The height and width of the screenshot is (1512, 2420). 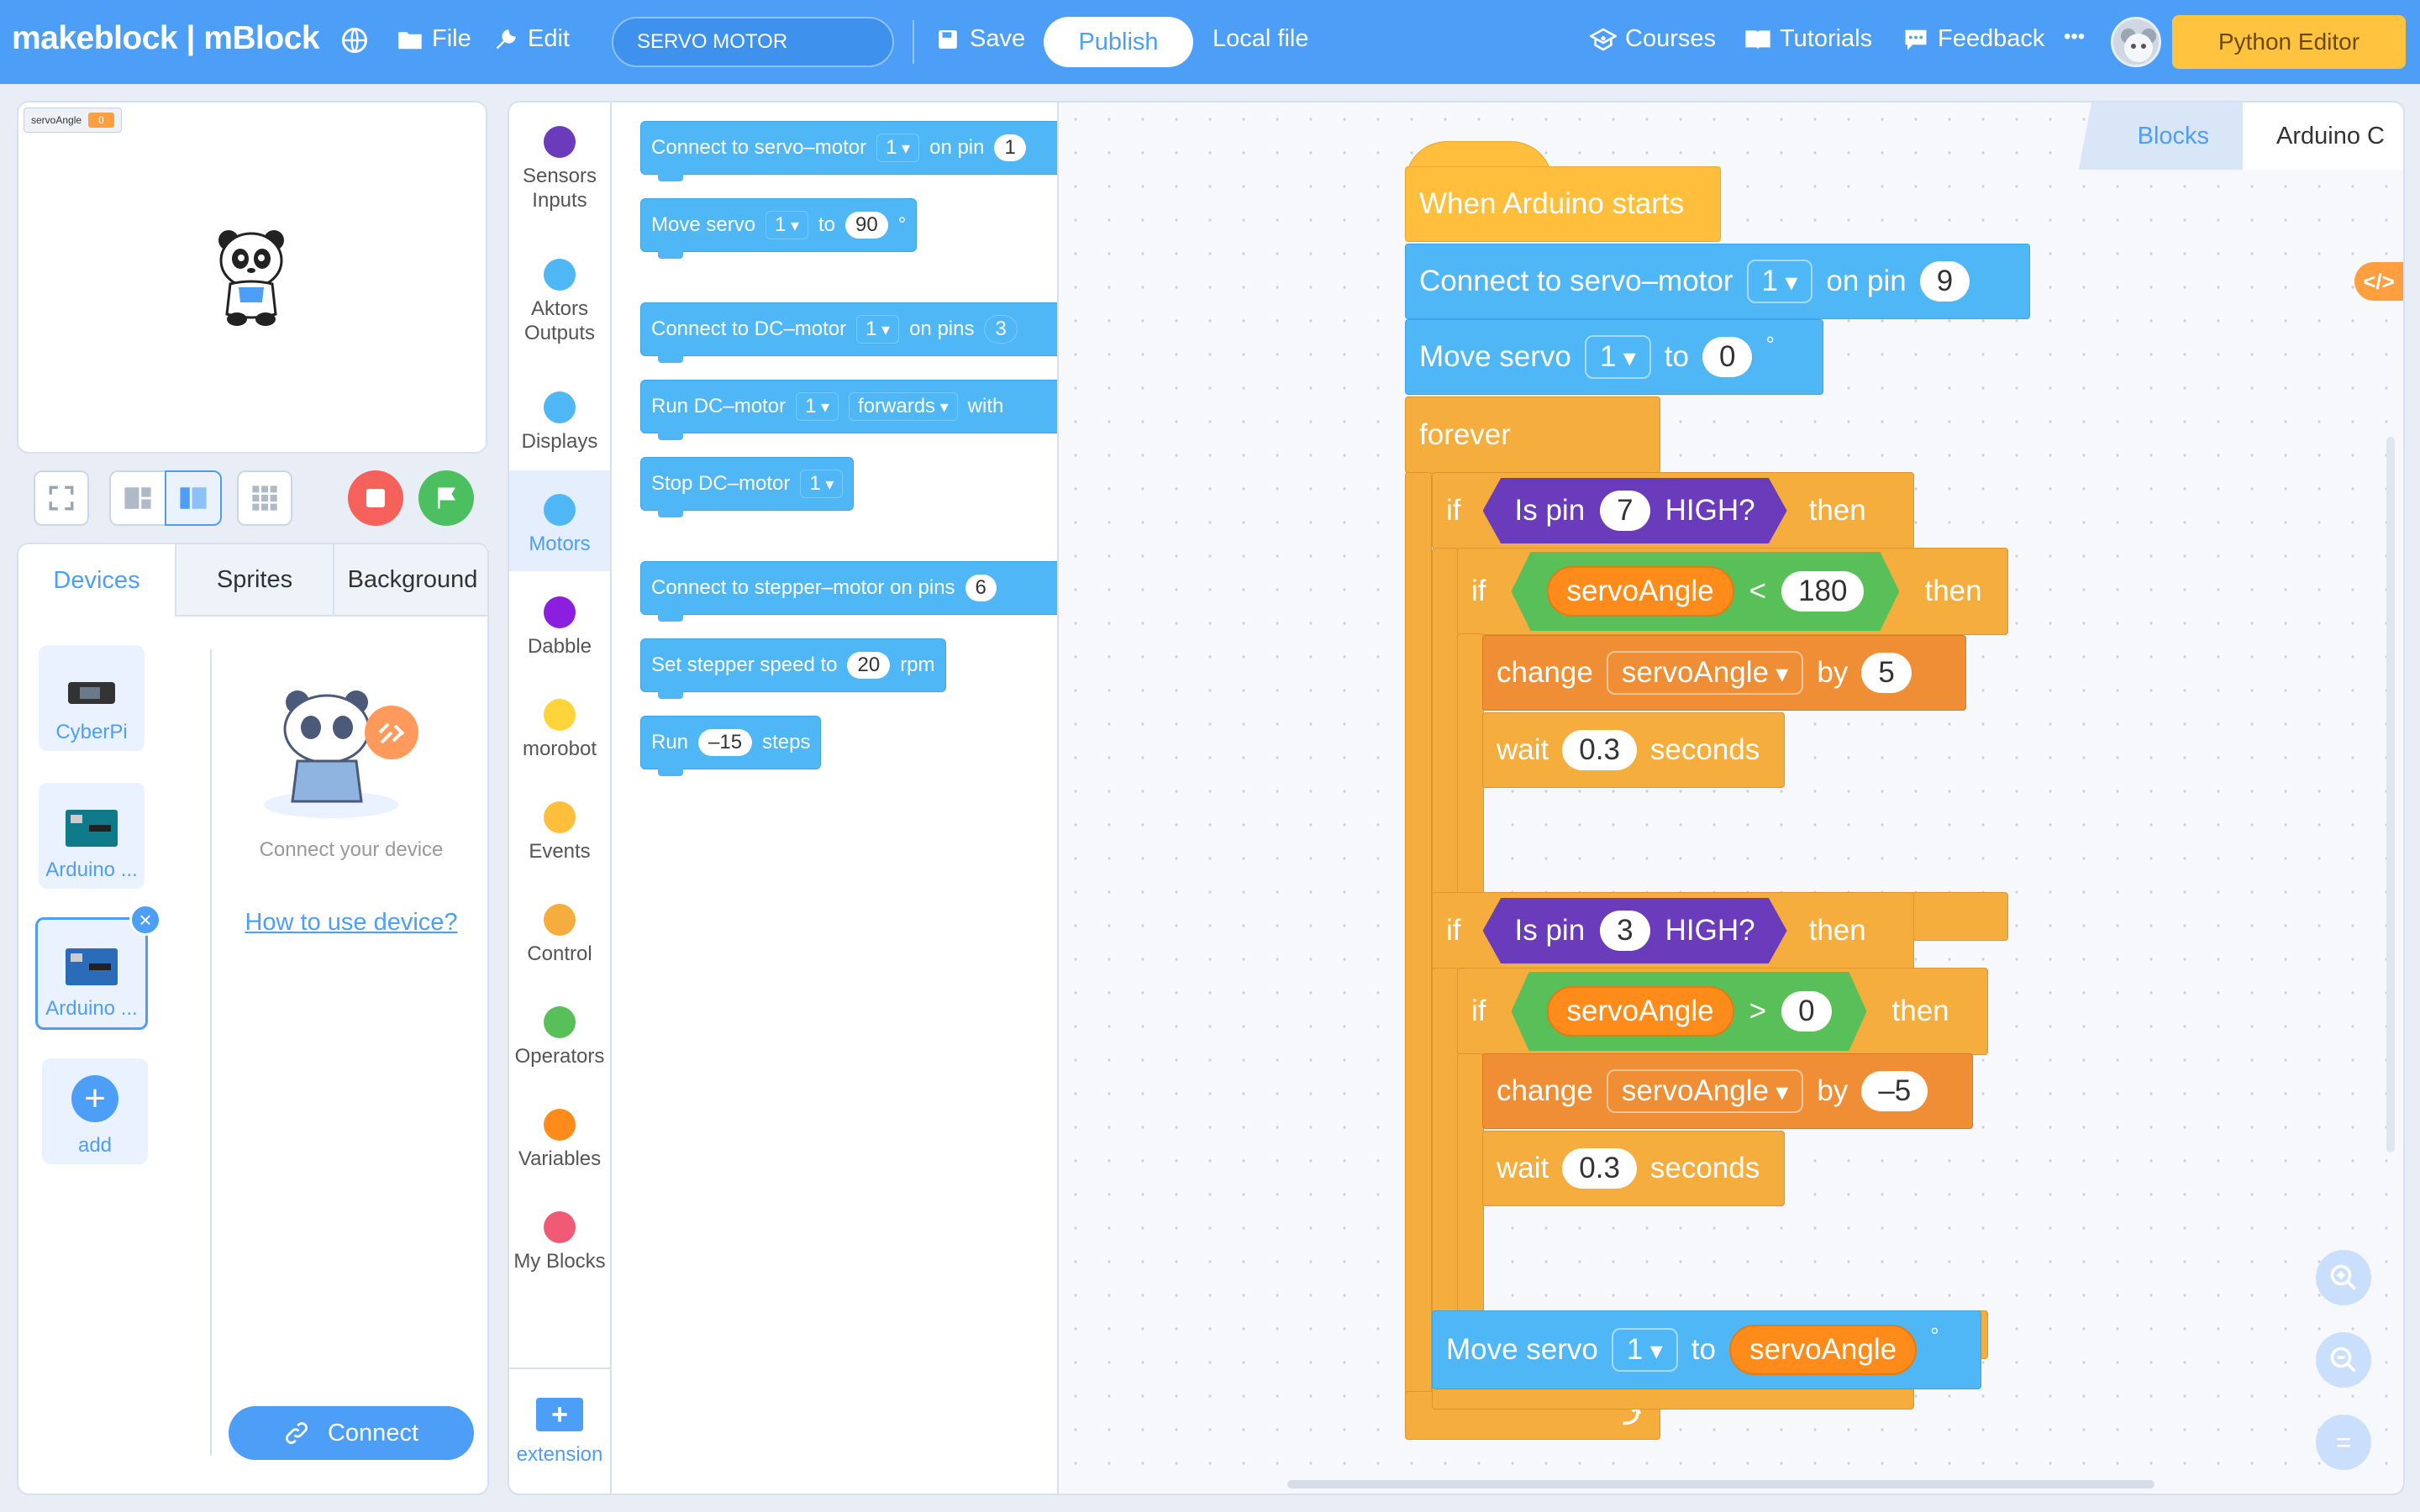 What do you see at coordinates (869, 665) in the screenshot?
I see `block-input: 20` at bounding box center [869, 665].